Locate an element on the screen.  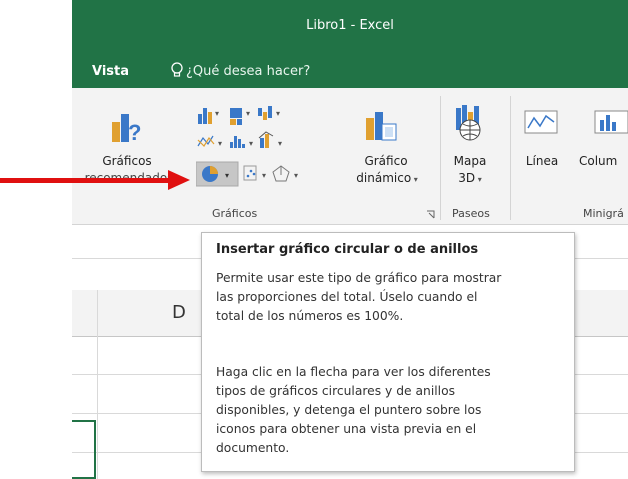
recommended-charts-label: Gráficos is located at coordinates (127, 161).